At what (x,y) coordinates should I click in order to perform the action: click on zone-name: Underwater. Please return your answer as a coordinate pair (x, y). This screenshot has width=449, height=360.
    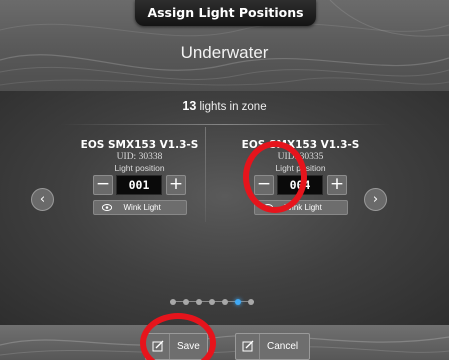
    Looking at the image, I should click on (224, 52).